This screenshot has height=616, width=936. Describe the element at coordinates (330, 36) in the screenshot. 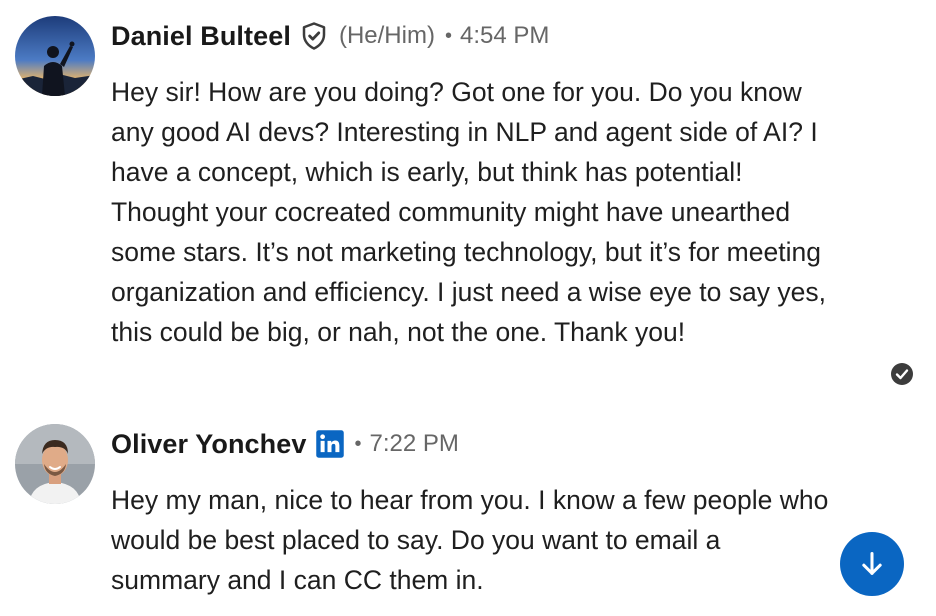

I see `message-header: Daniel Bulteel (He/Him) • 4:54 PM` at that location.